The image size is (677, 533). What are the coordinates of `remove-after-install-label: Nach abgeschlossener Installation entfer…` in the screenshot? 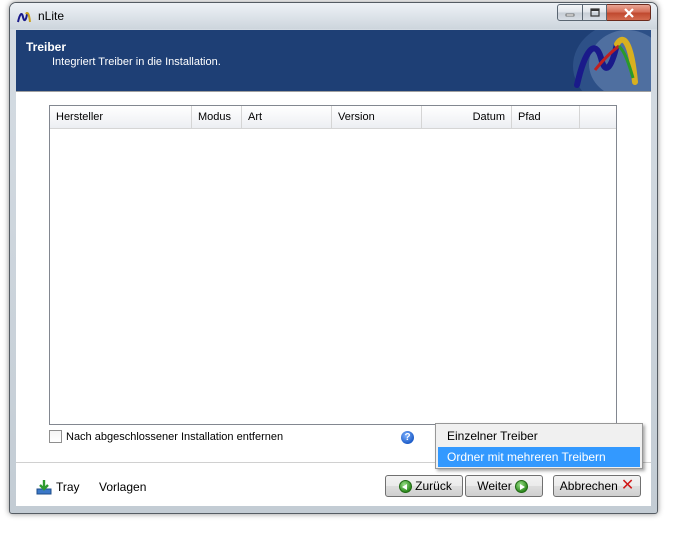 It's located at (175, 436).